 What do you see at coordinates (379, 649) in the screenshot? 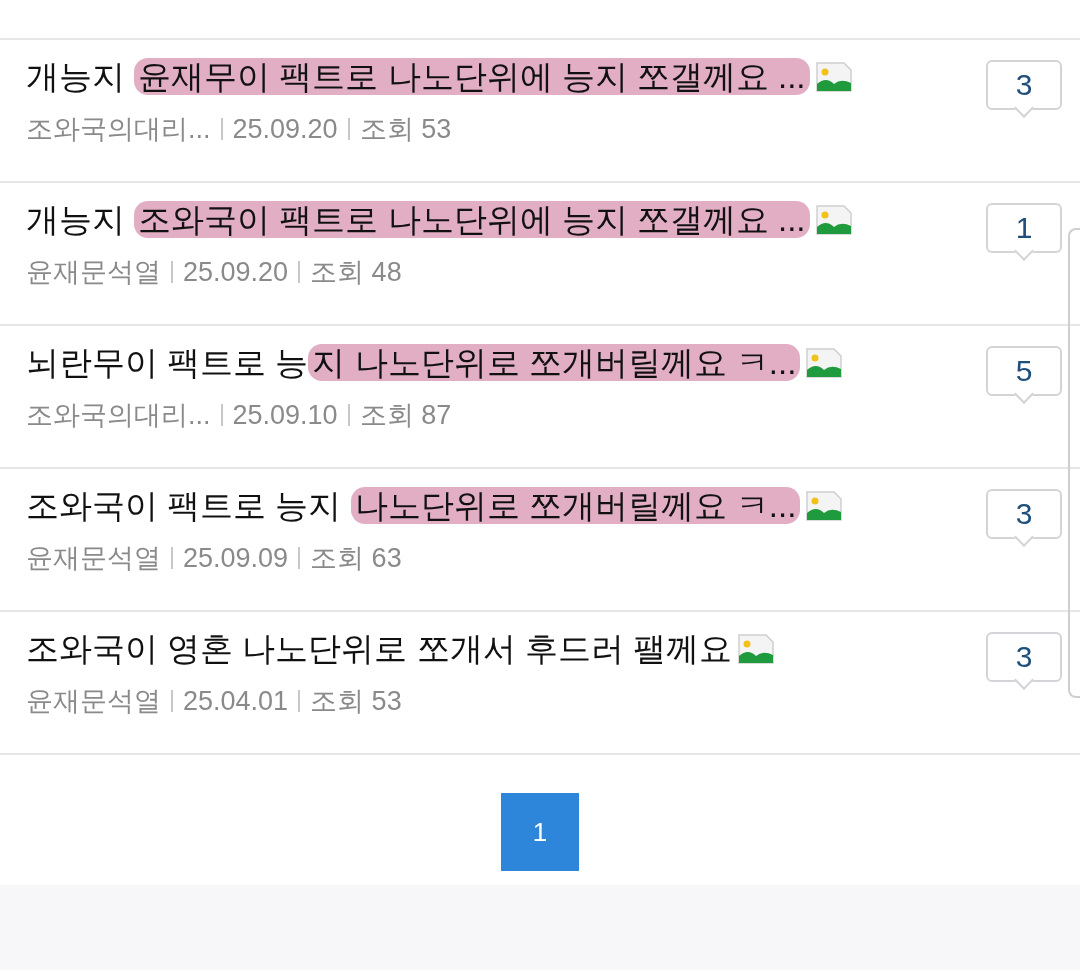
I see `post-title: 조와국이 영혼 나노단위로 쪼개서 후드러 팰께요` at bounding box center [379, 649].